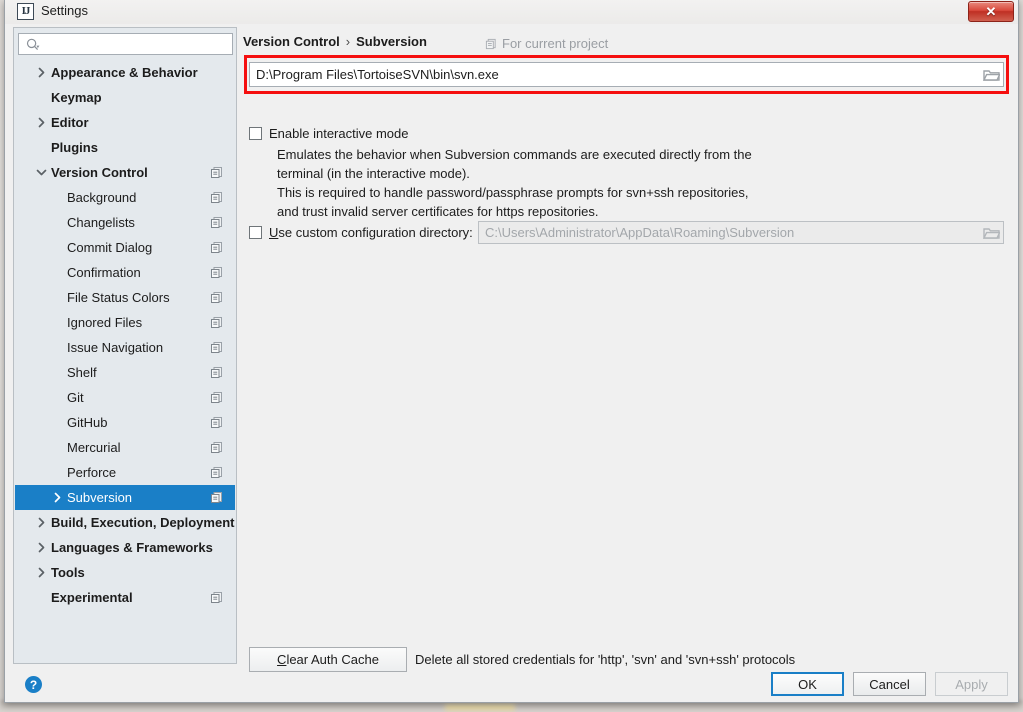 The image size is (1023, 712). What do you see at coordinates (614, 74) in the screenshot?
I see `svn-executable-path-input` at bounding box center [614, 74].